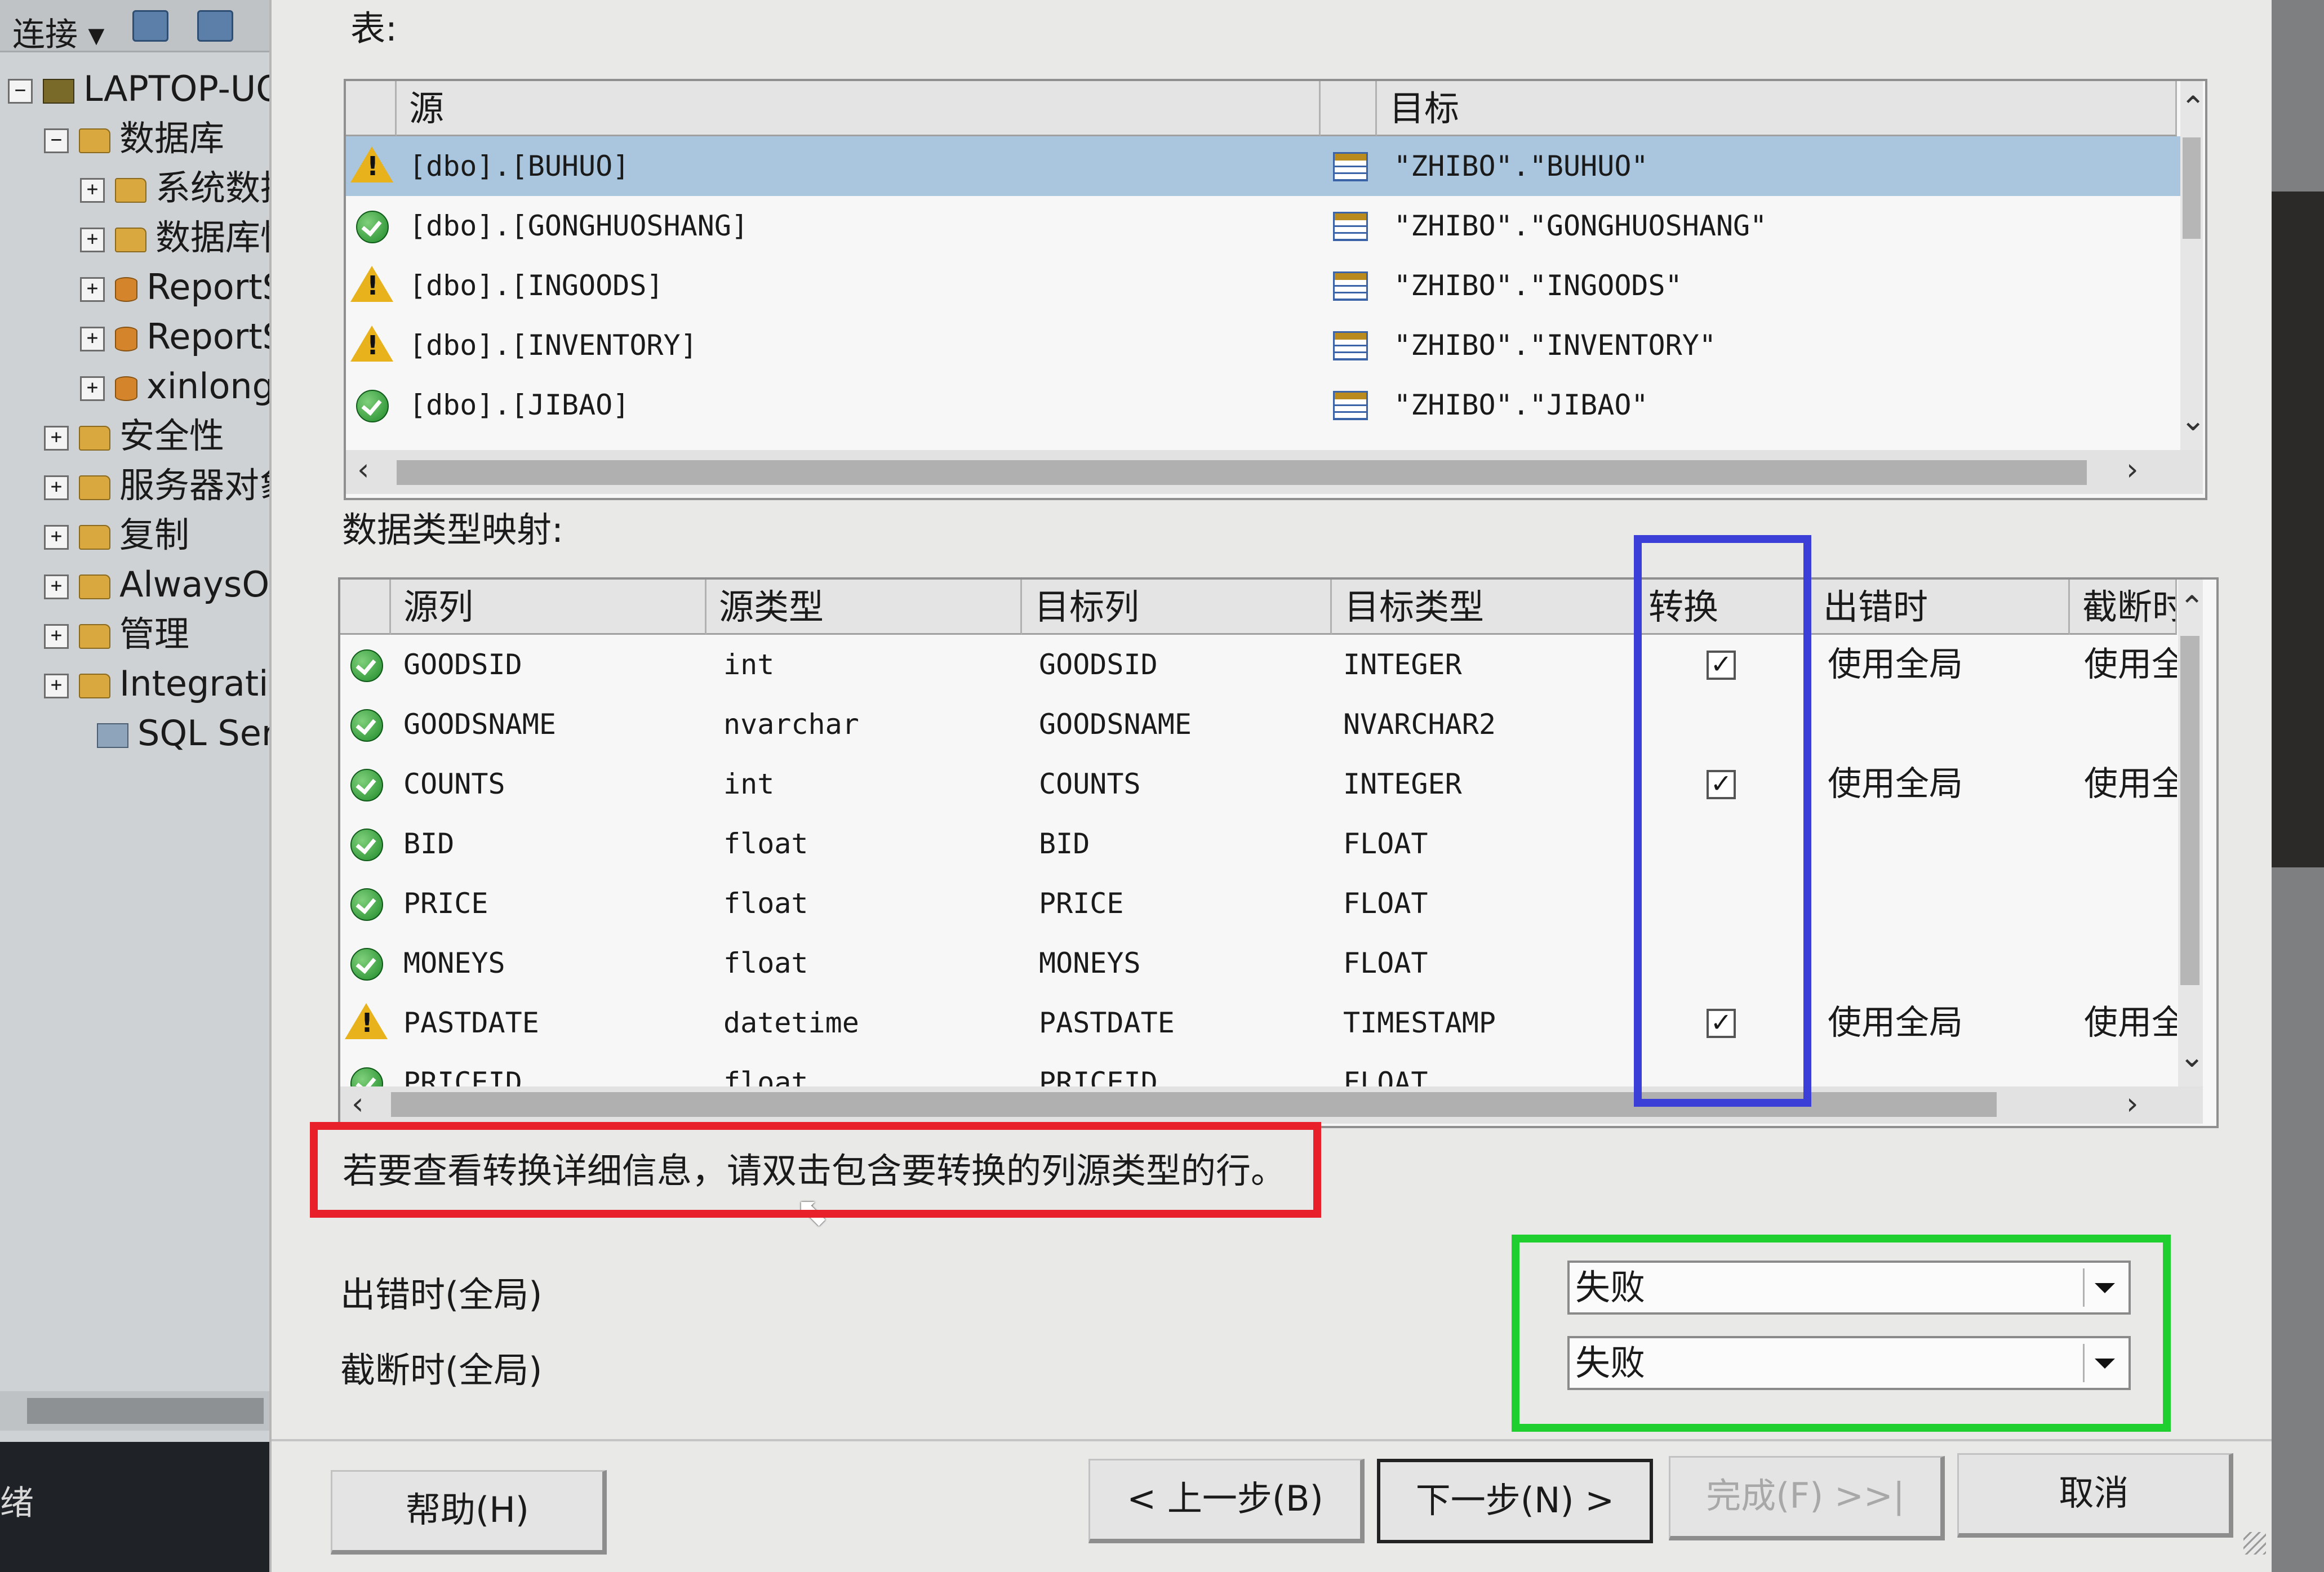  Describe the element at coordinates (169, 485) in the screenshot. I see `tree-node: + 服务器对象` at that location.